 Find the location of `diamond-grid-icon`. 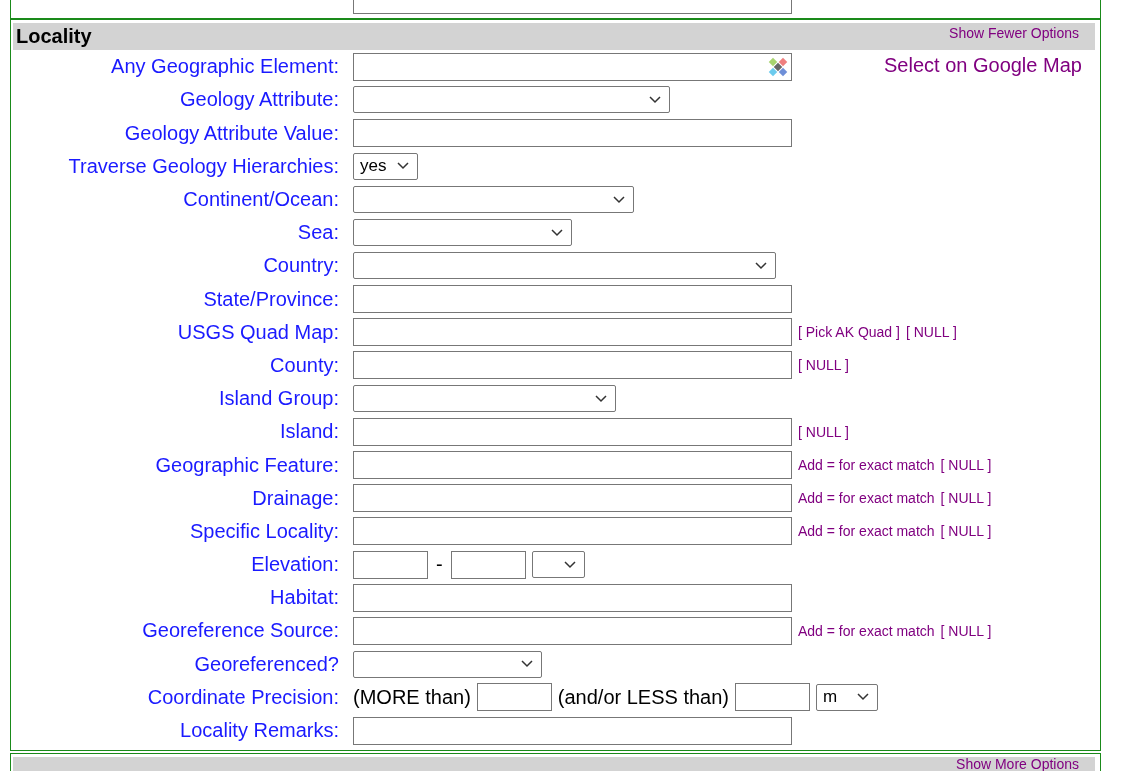

diamond-grid-icon is located at coordinates (778, 66).